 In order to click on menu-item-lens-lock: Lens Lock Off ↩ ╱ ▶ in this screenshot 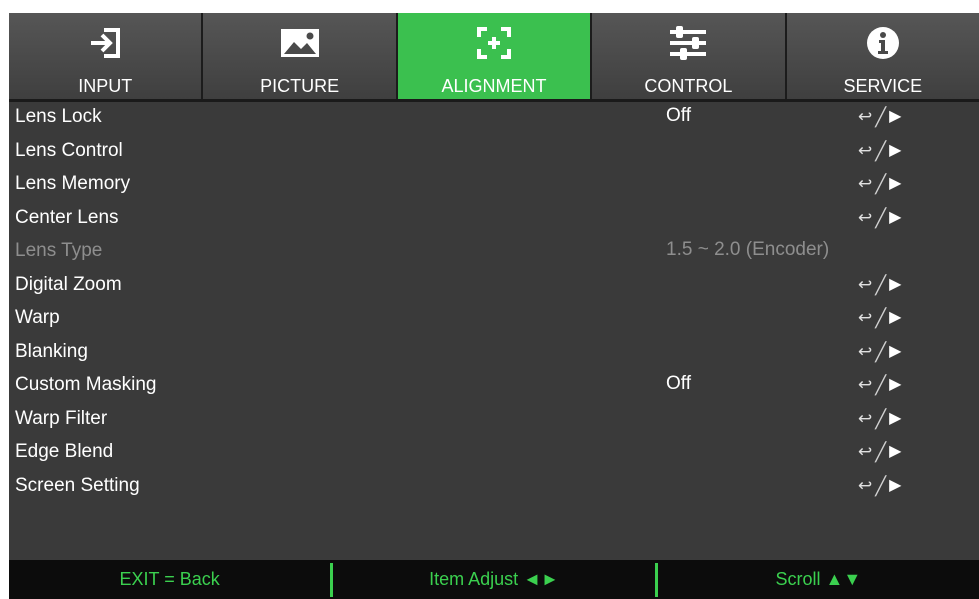, I will do `click(494, 119)`.